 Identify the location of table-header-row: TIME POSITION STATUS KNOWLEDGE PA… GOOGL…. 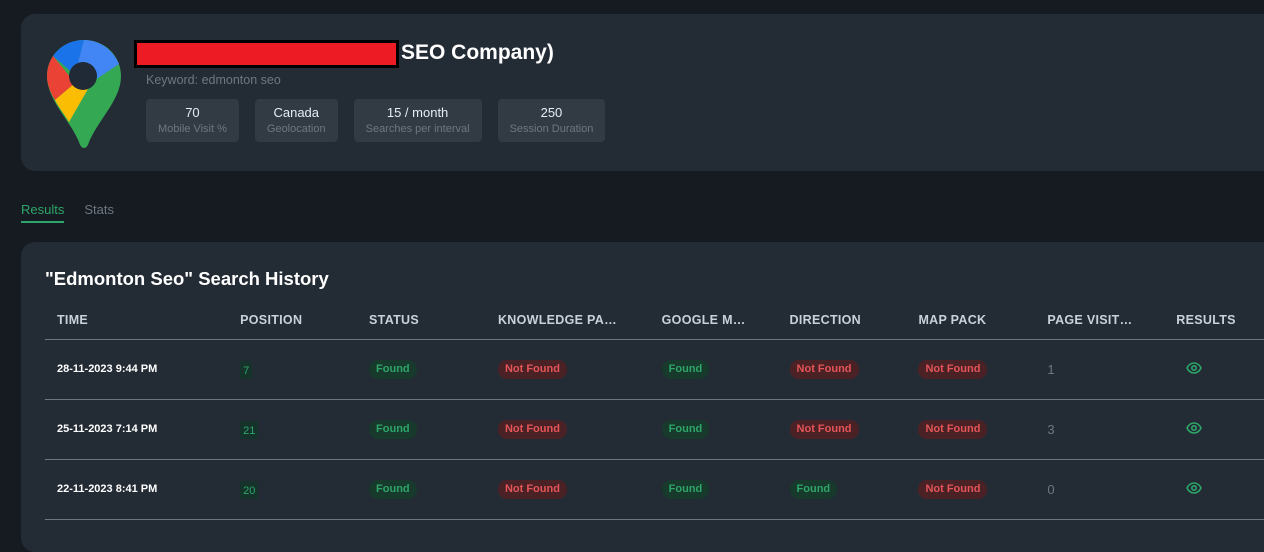
(654, 320).